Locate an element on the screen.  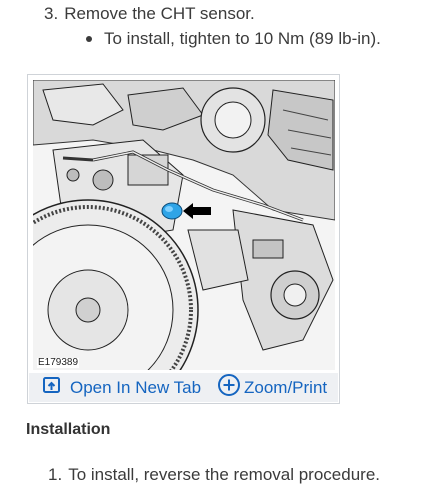
step-number: 1. is located at coordinates (55, 474).